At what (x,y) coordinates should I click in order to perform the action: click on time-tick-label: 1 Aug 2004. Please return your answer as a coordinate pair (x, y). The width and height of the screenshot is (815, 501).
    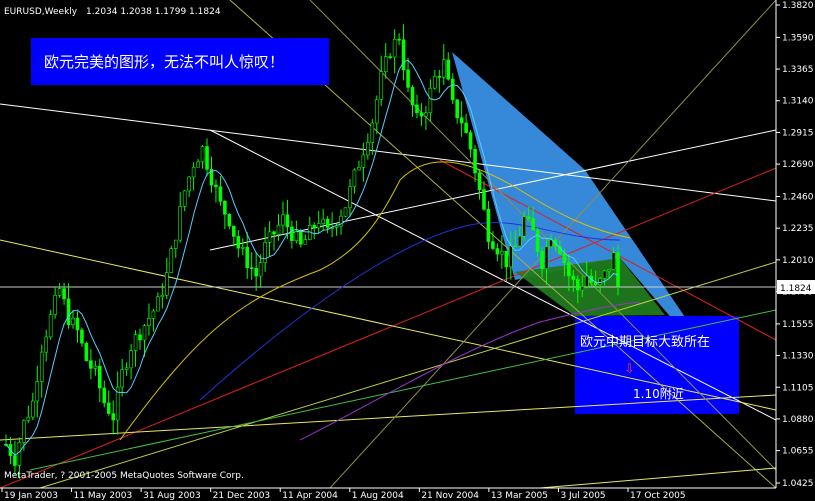
    Looking at the image, I should click on (378, 496).